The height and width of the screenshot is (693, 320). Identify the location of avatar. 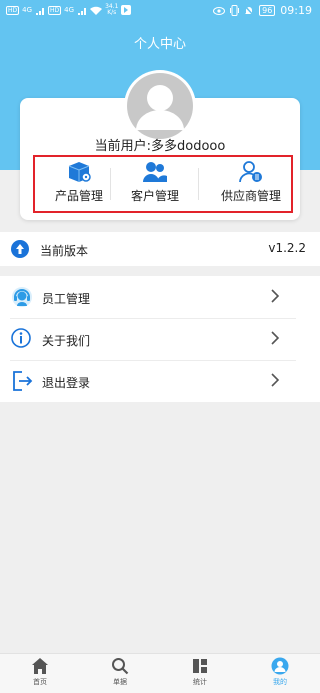
(160, 106).